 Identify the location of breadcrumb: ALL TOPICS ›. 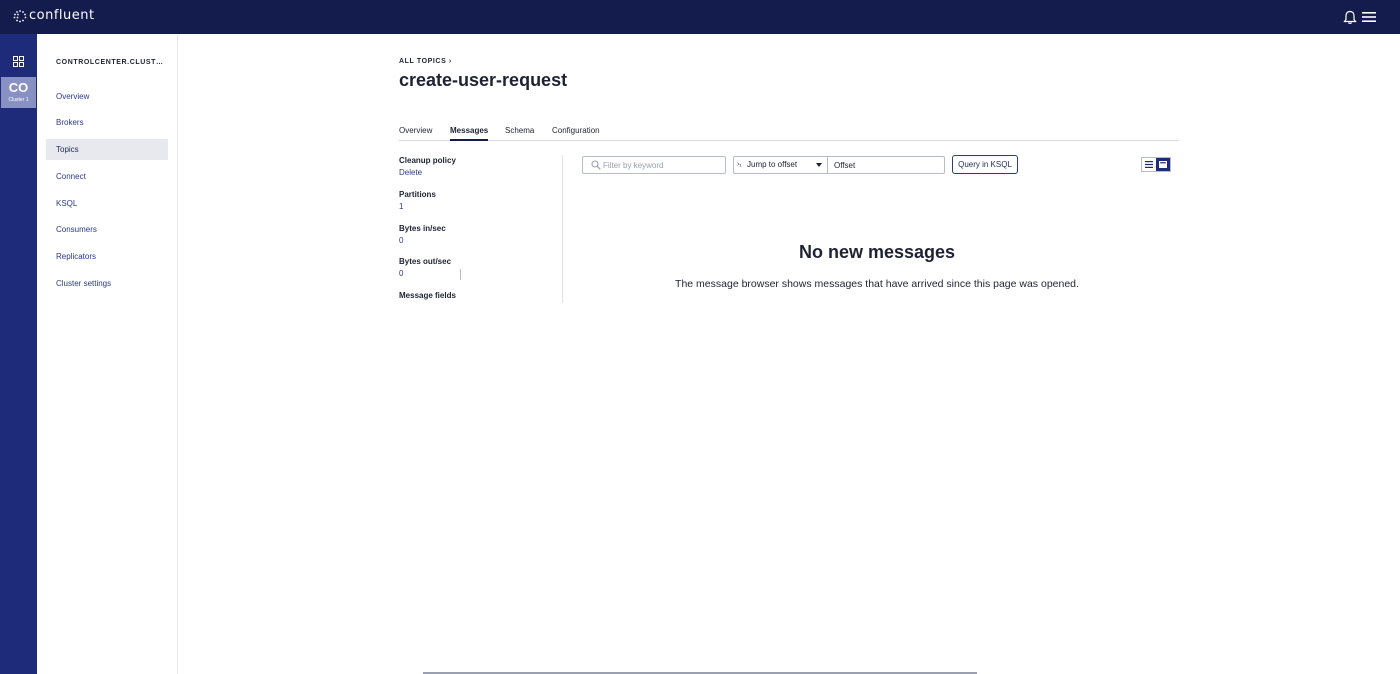
(425, 61).